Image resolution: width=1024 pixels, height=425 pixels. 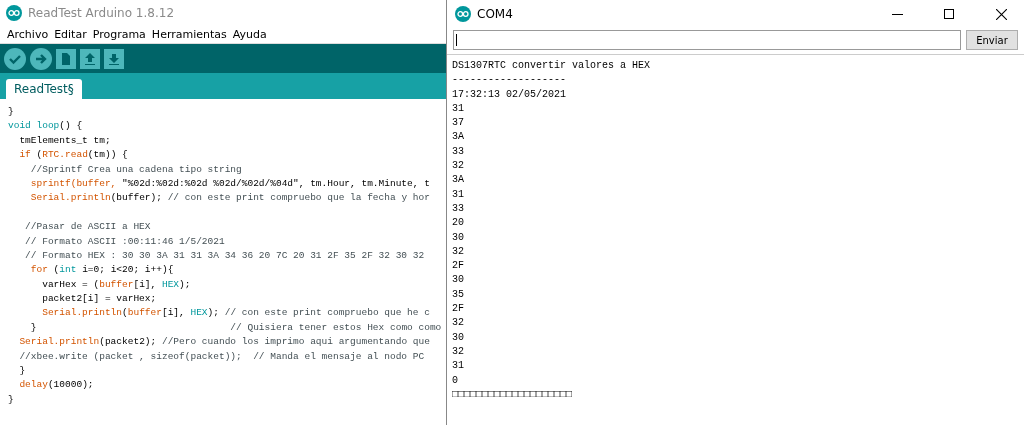 I want to click on open-button, so click(x=90, y=58).